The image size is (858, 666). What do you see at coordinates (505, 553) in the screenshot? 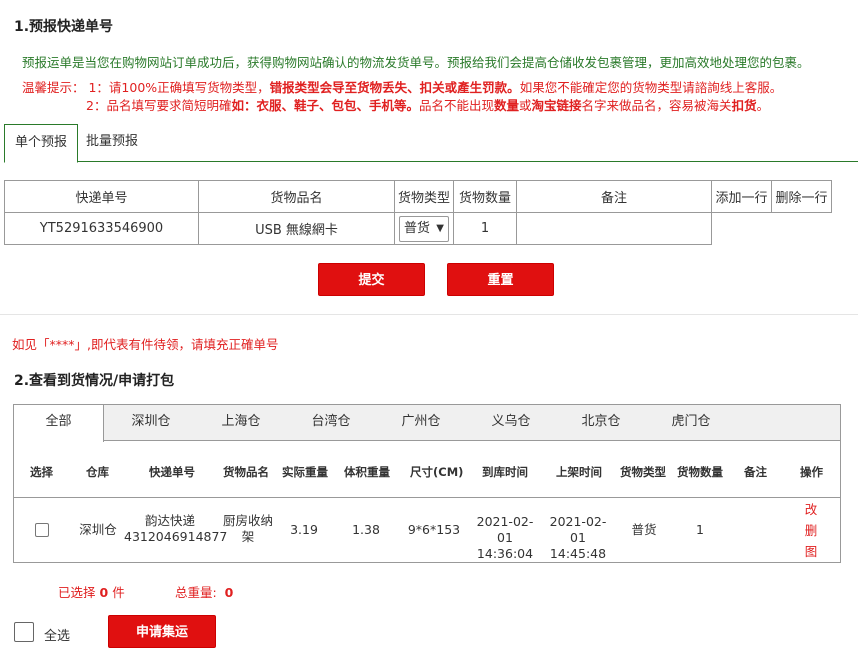
I see `row-arrive-clock: 14:36:04` at bounding box center [505, 553].